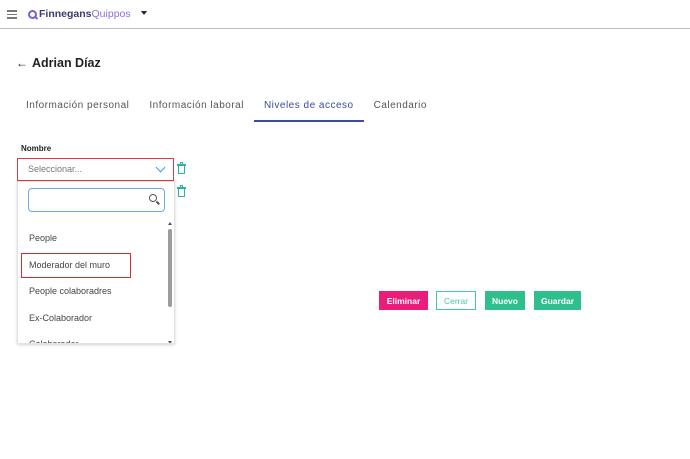  I want to click on scroll-down-icon, so click(170, 342).